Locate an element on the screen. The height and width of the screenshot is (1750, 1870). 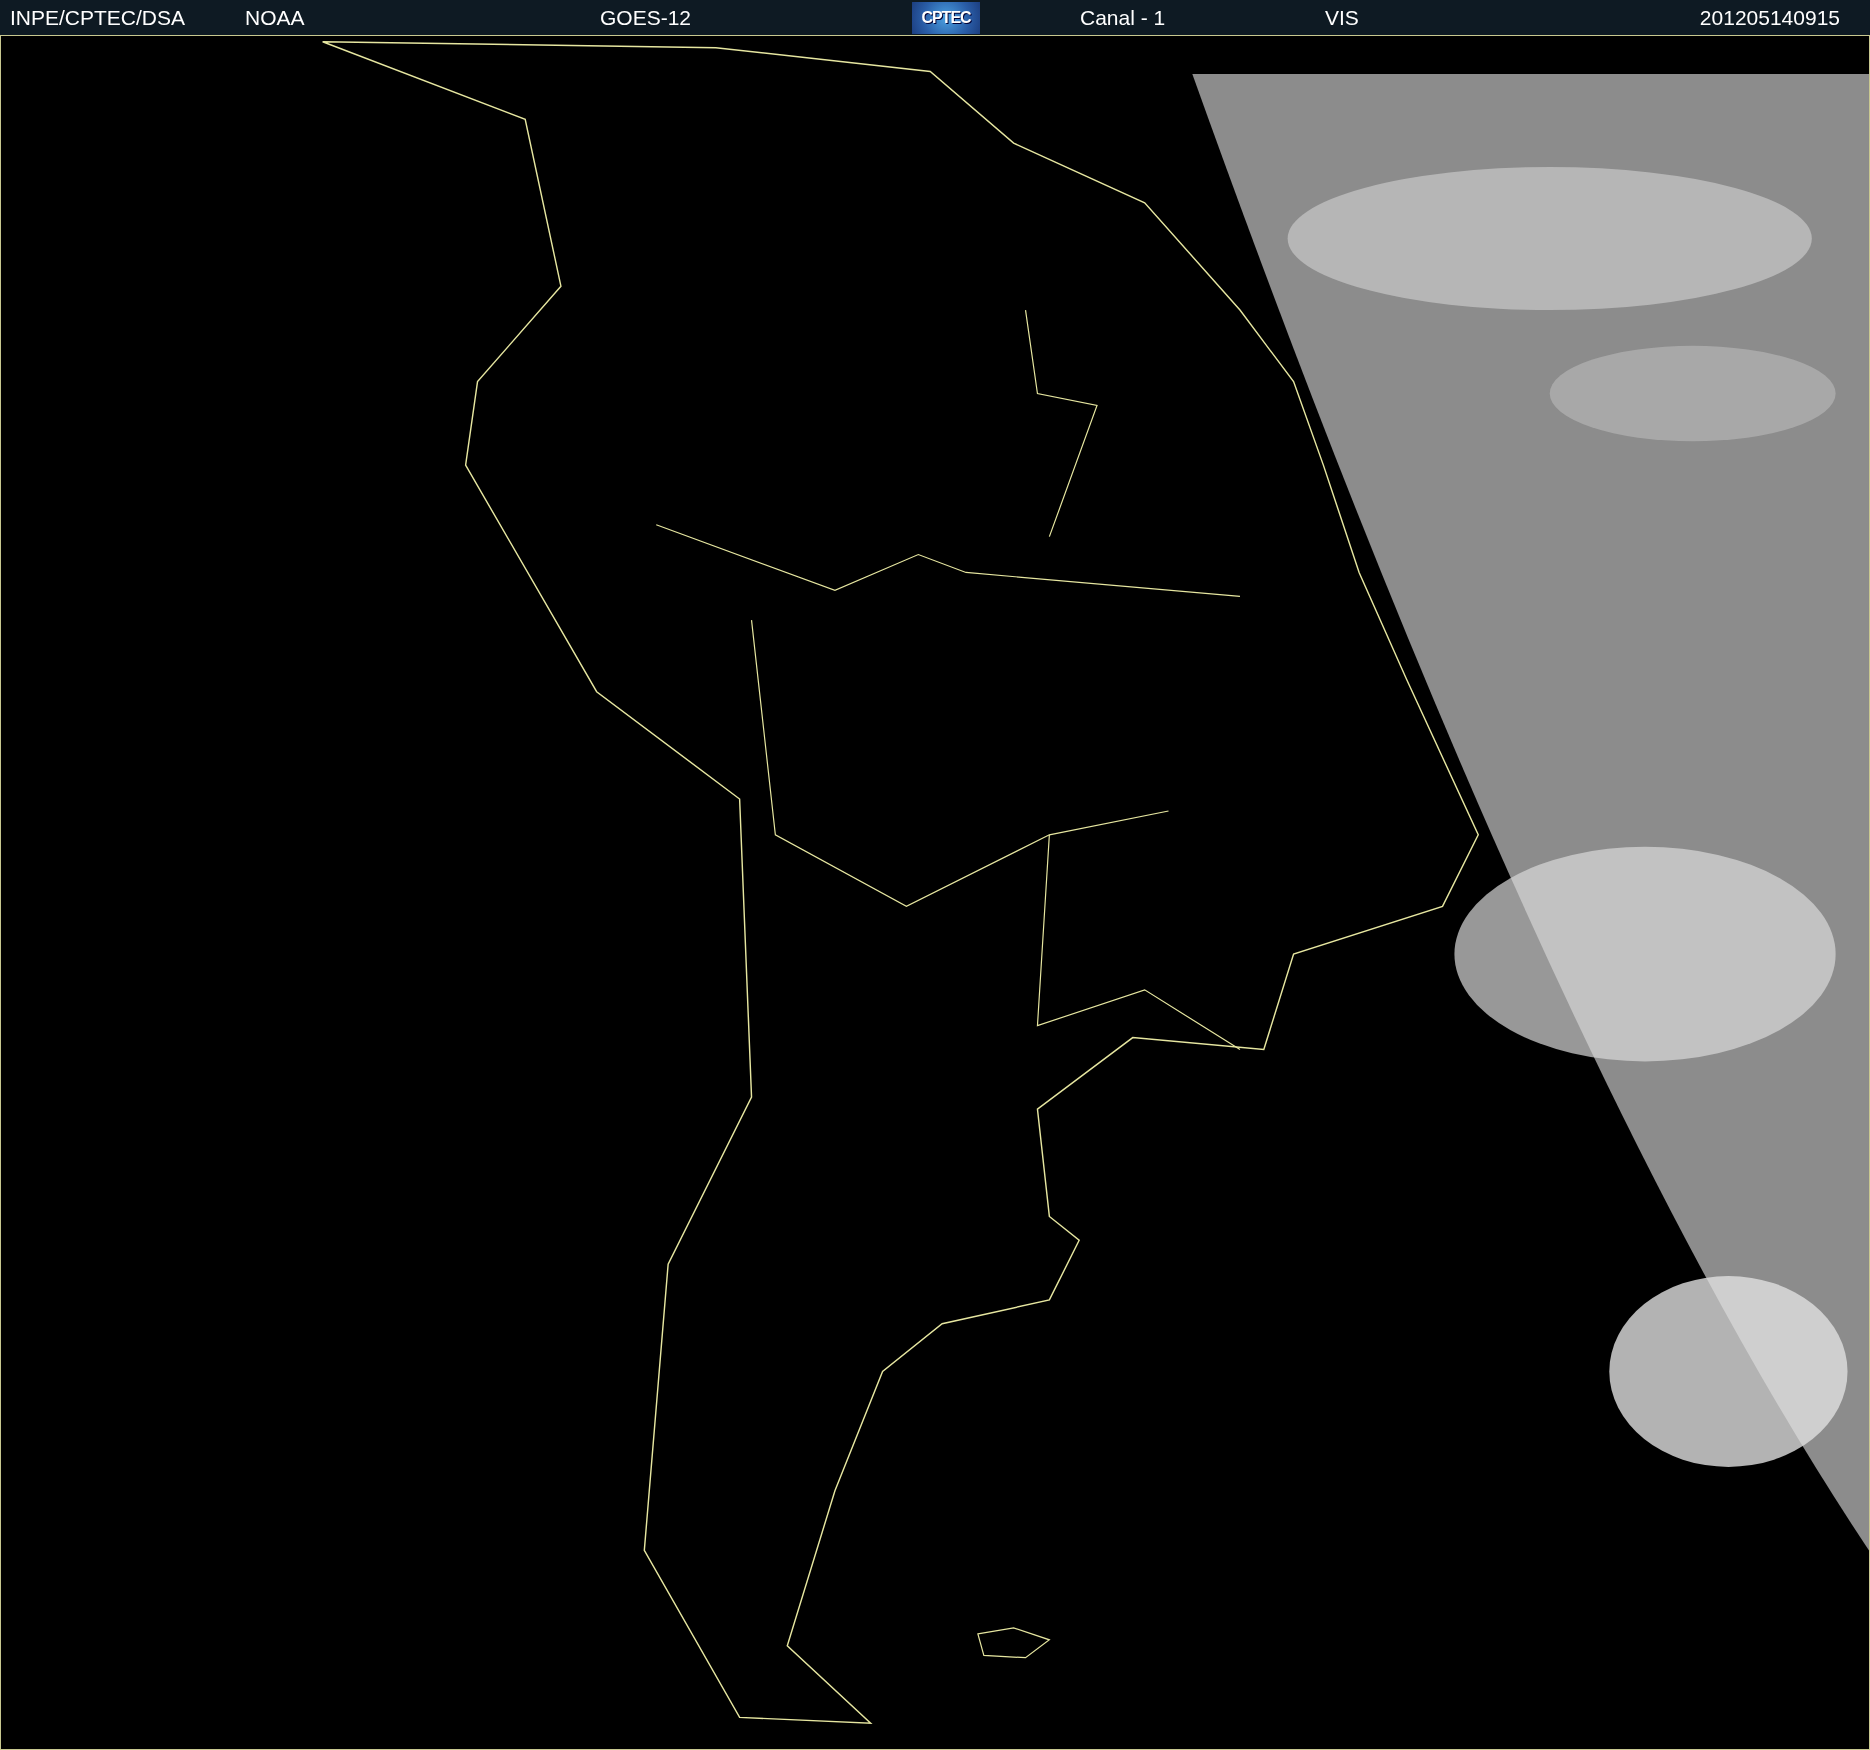
logo: CPTEC is located at coordinates (946, 17).